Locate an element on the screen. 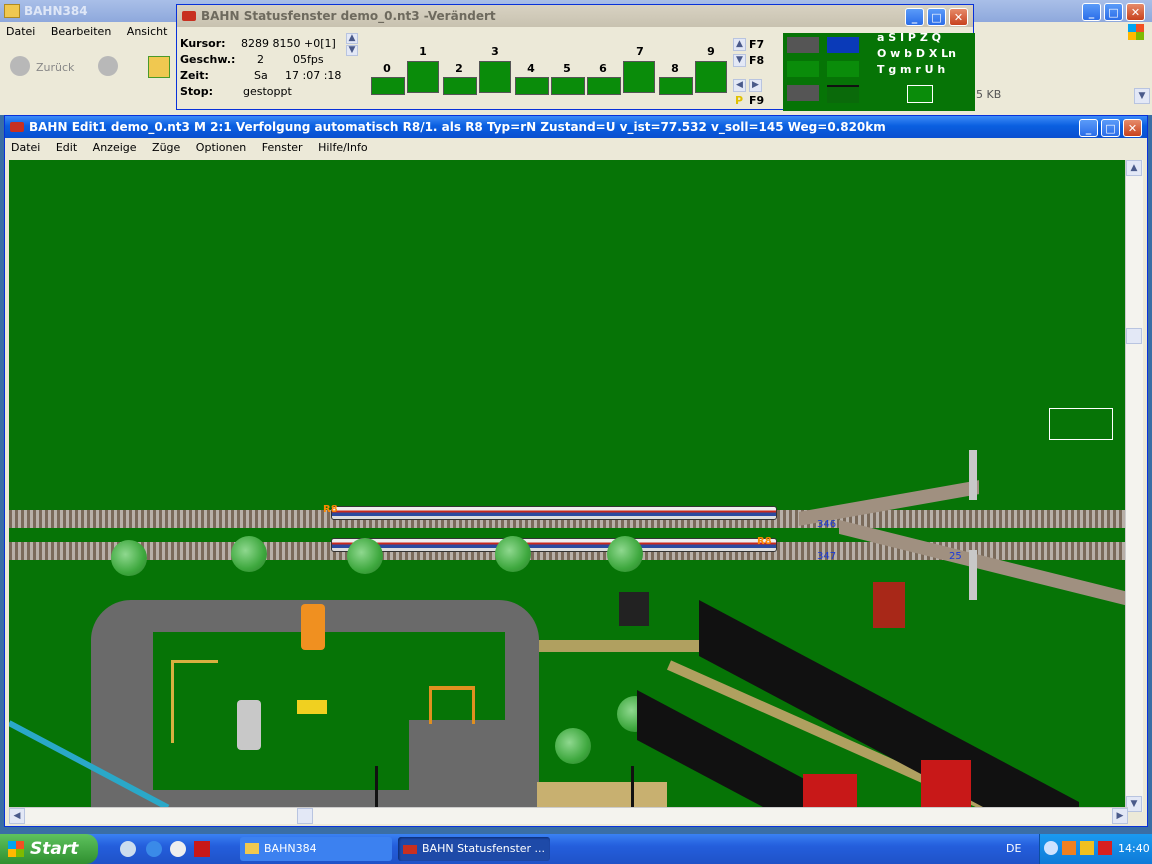 The height and width of the screenshot is (864, 1152). right-arrow-button: ▶ is located at coordinates (755, 85).